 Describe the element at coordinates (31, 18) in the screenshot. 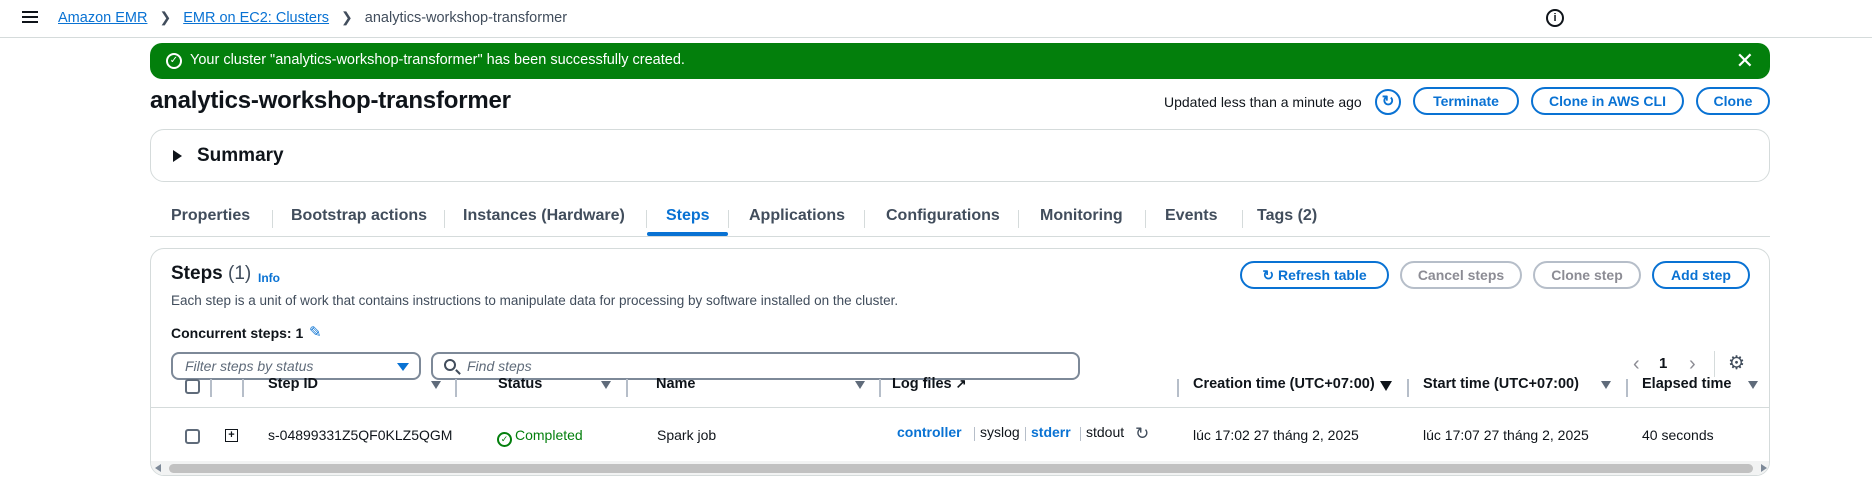

I see `menu-icon` at that location.